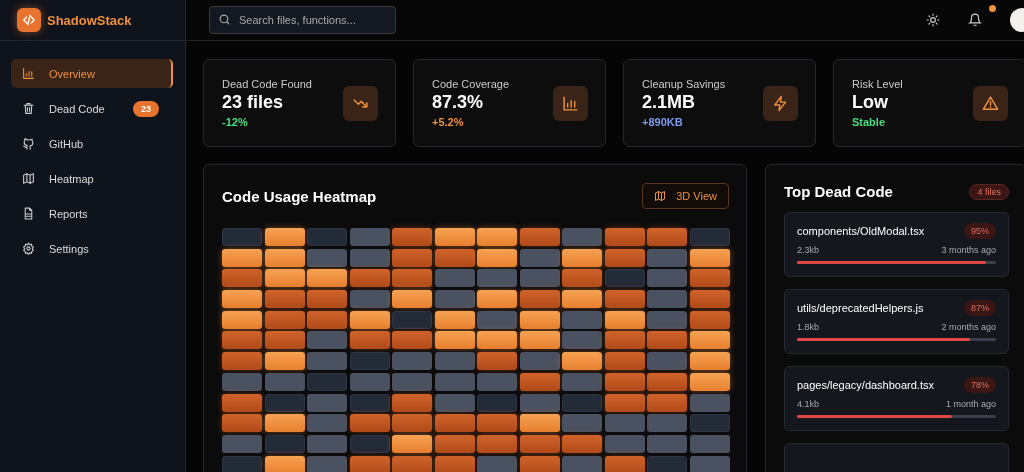  What do you see at coordinates (896, 321) in the screenshot?
I see `file-card: utils/deprecatedHelpers.js 87% 1.8kb 2 months ago` at bounding box center [896, 321].